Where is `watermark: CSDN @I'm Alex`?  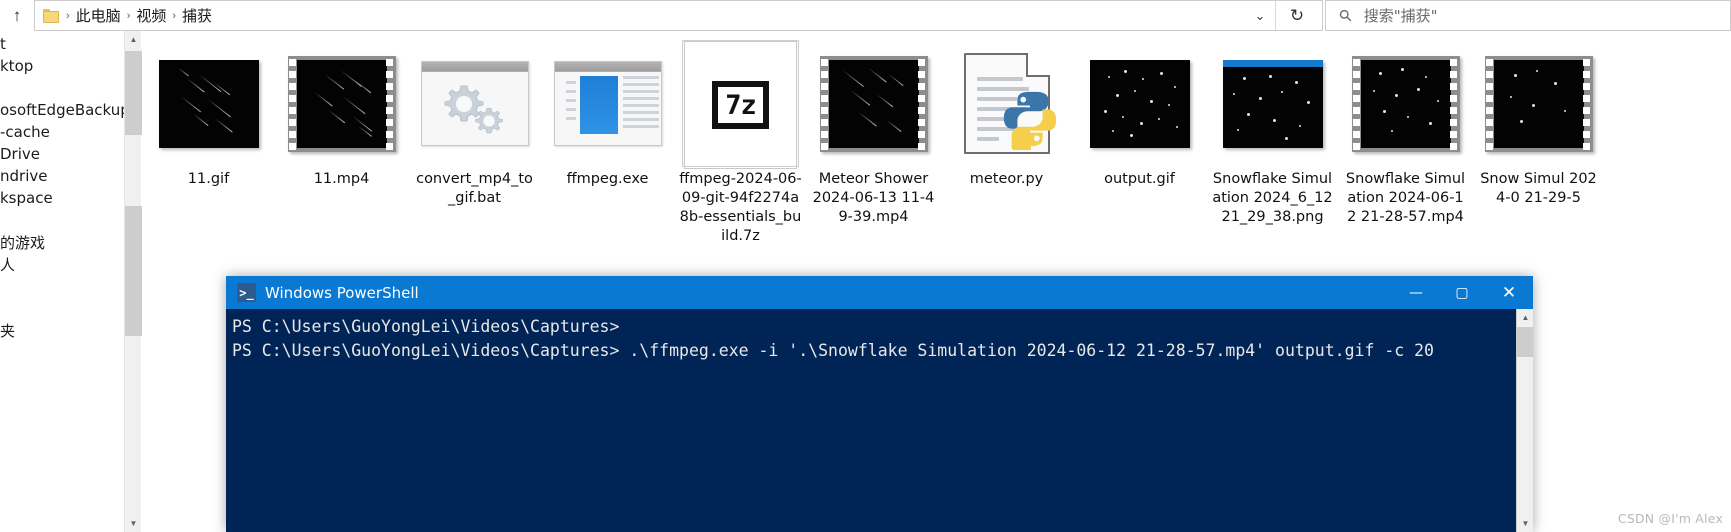 watermark: CSDN @I'm Alex is located at coordinates (1670, 518).